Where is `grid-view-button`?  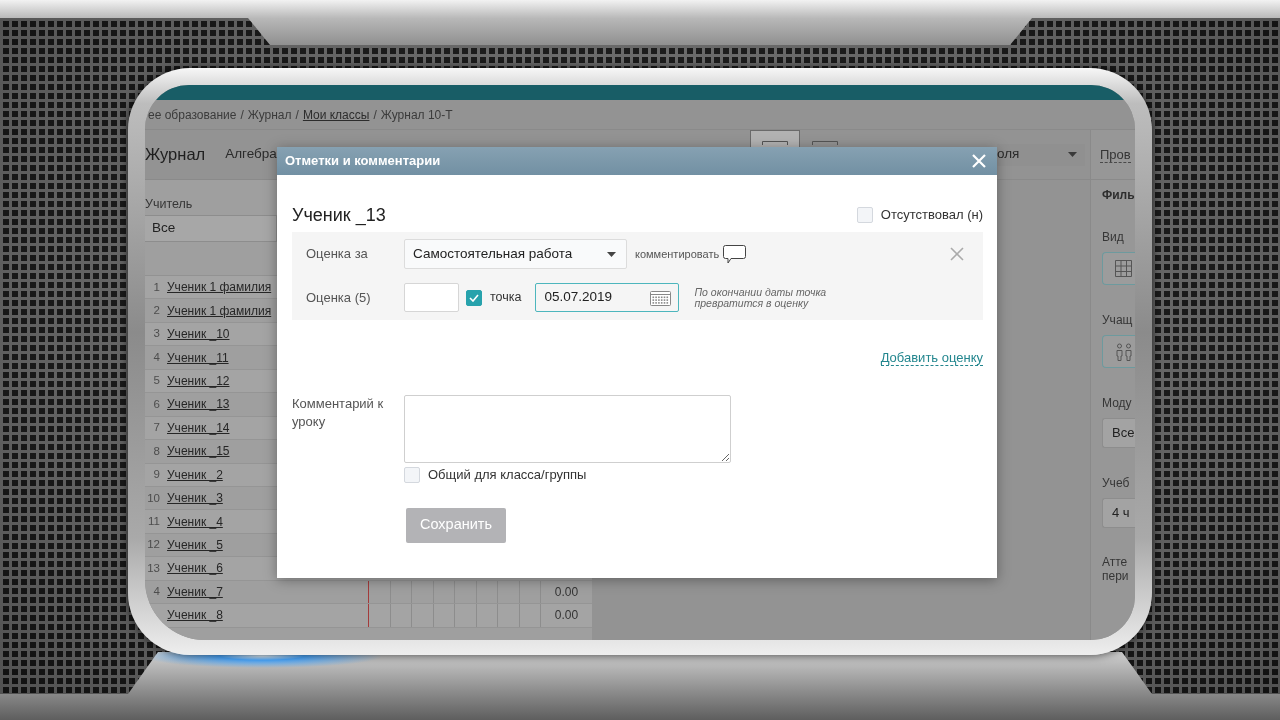
grid-view-button is located at coordinates (1118, 268).